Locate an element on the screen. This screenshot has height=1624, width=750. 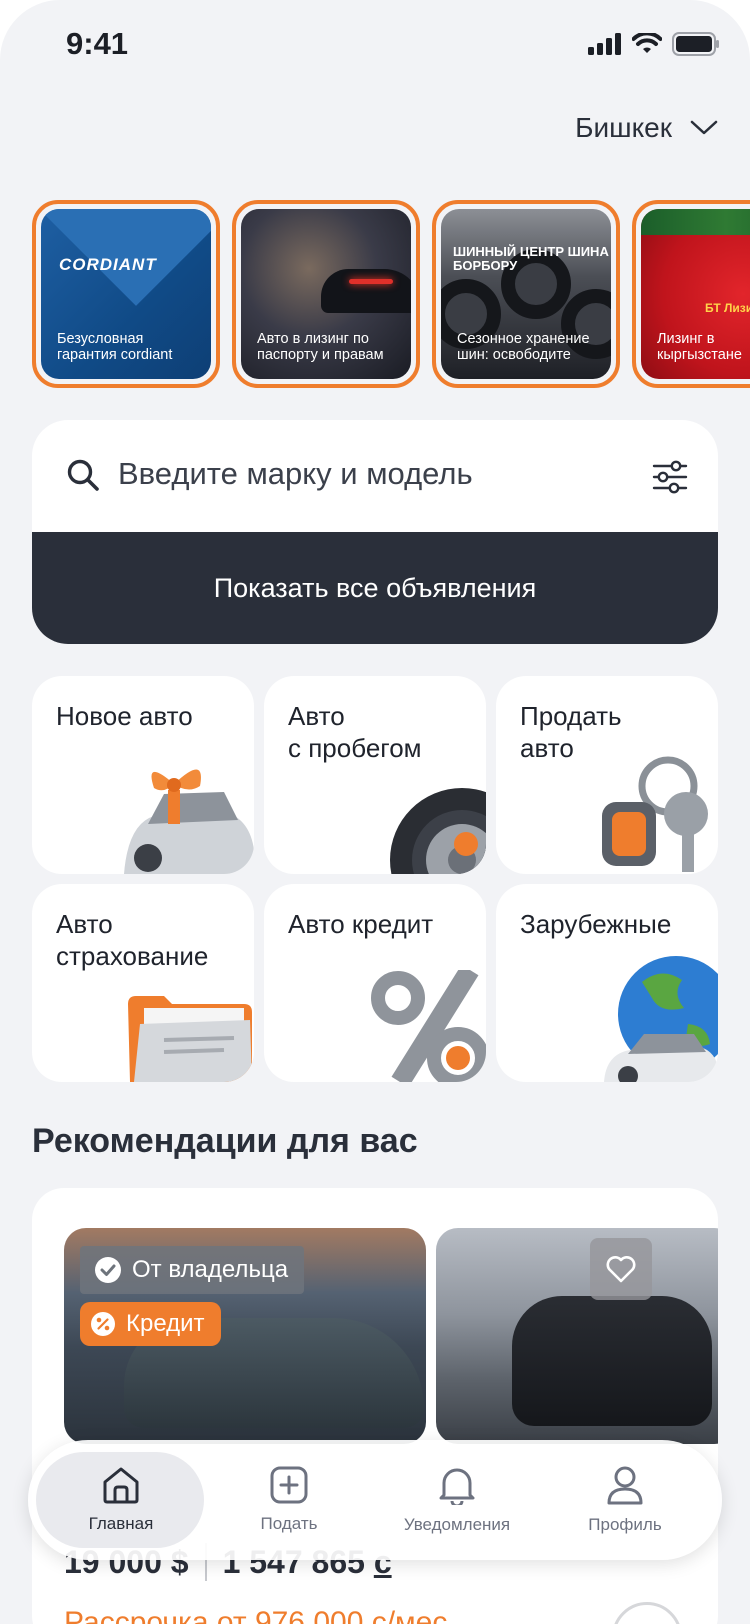
verified-icon is located at coordinates (108, 1270).